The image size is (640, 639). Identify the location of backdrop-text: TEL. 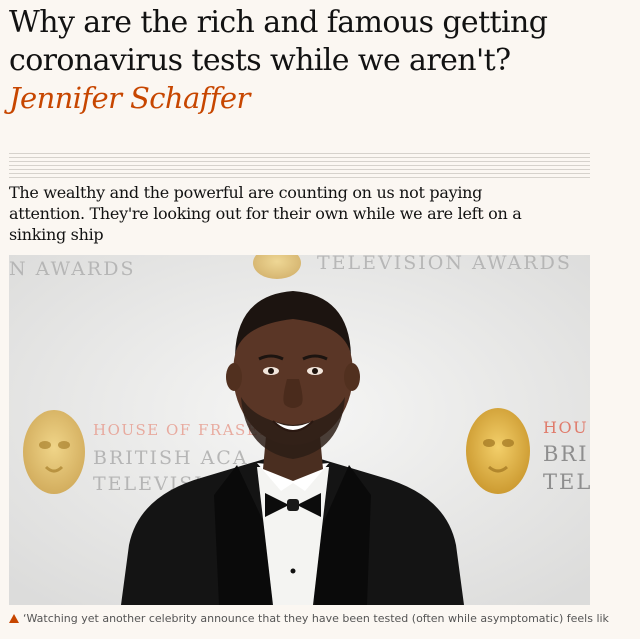
(566, 482).